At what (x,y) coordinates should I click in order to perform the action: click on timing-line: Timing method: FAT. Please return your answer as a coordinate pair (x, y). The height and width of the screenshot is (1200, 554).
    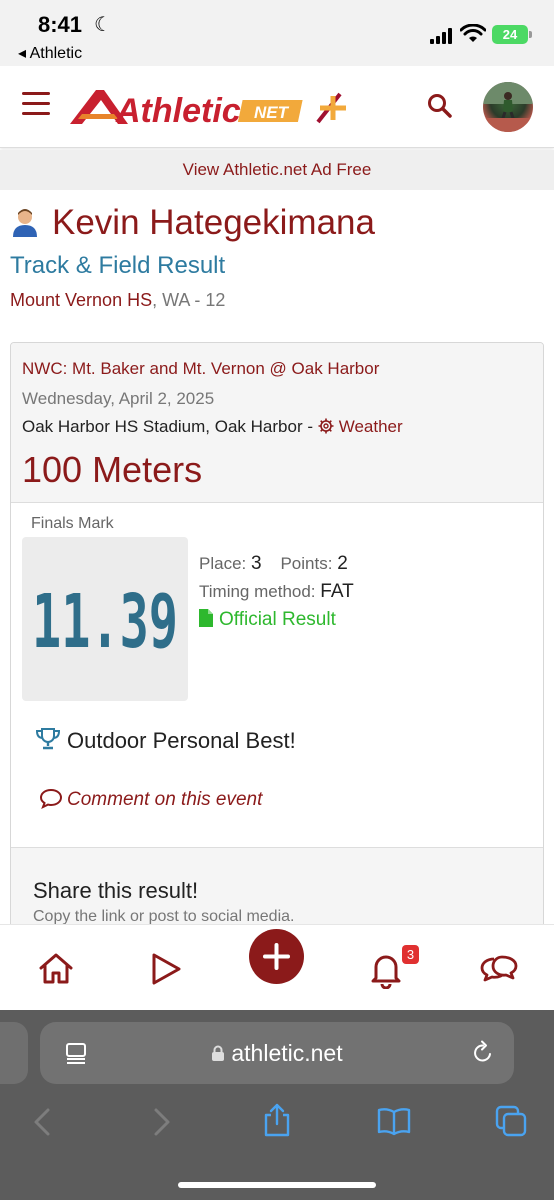
    Looking at the image, I should click on (276, 592).